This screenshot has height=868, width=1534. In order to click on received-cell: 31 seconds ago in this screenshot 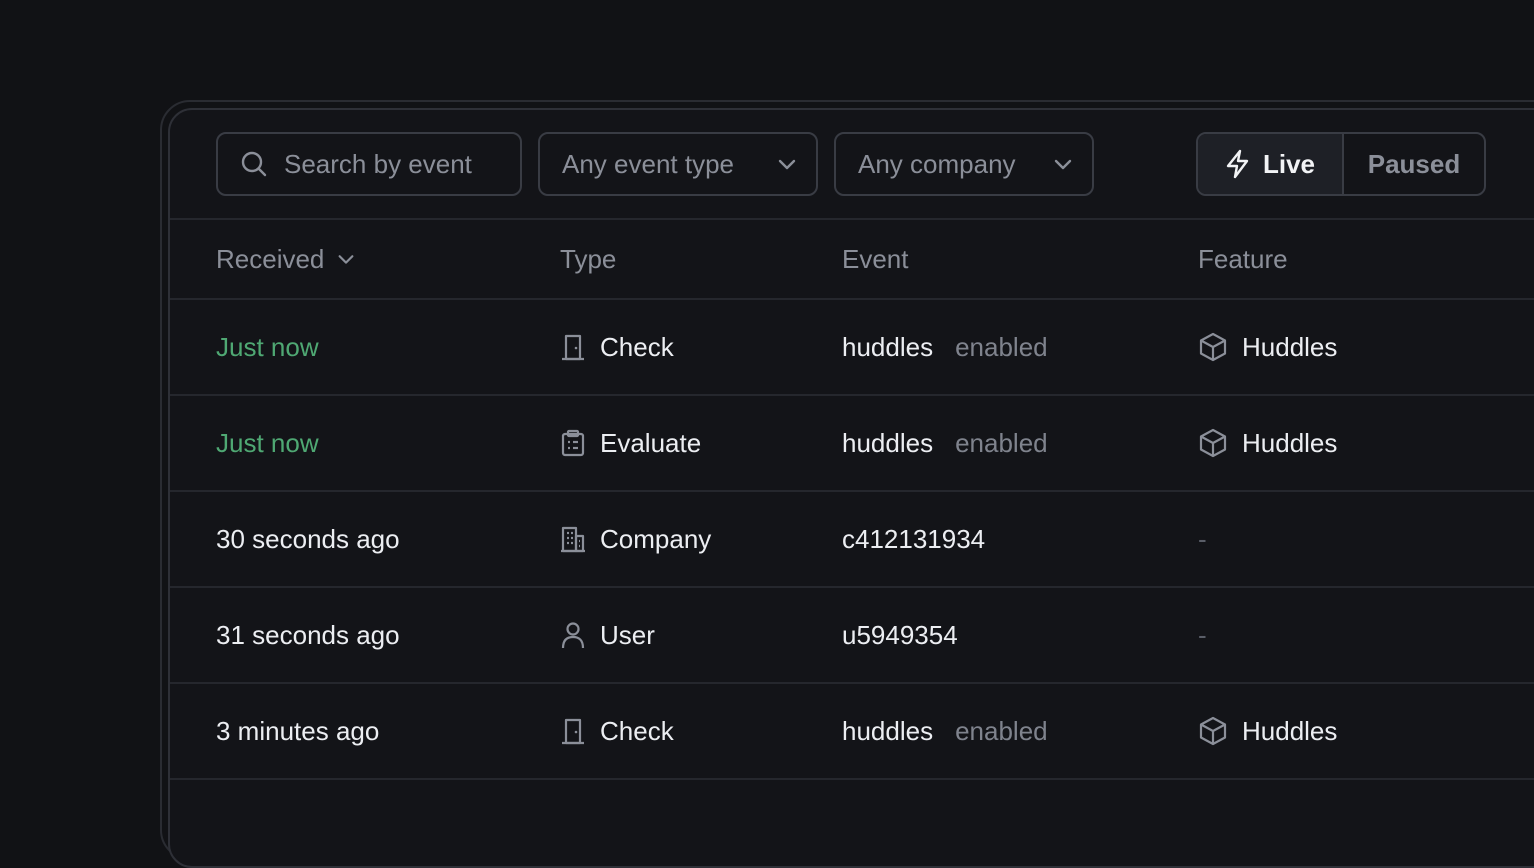, I will do `click(308, 635)`.